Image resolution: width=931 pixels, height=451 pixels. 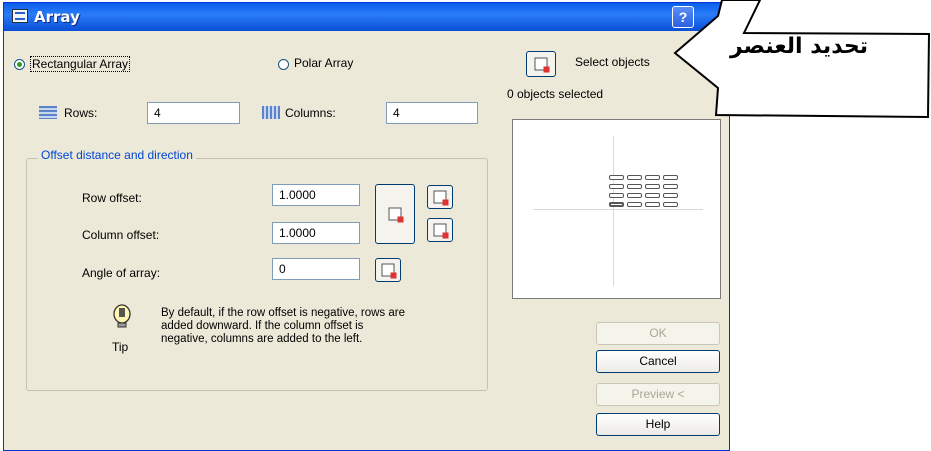 What do you see at coordinates (802, 59) in the screenshot?
I see `callout-overlay` at bounding box center [802, 59].